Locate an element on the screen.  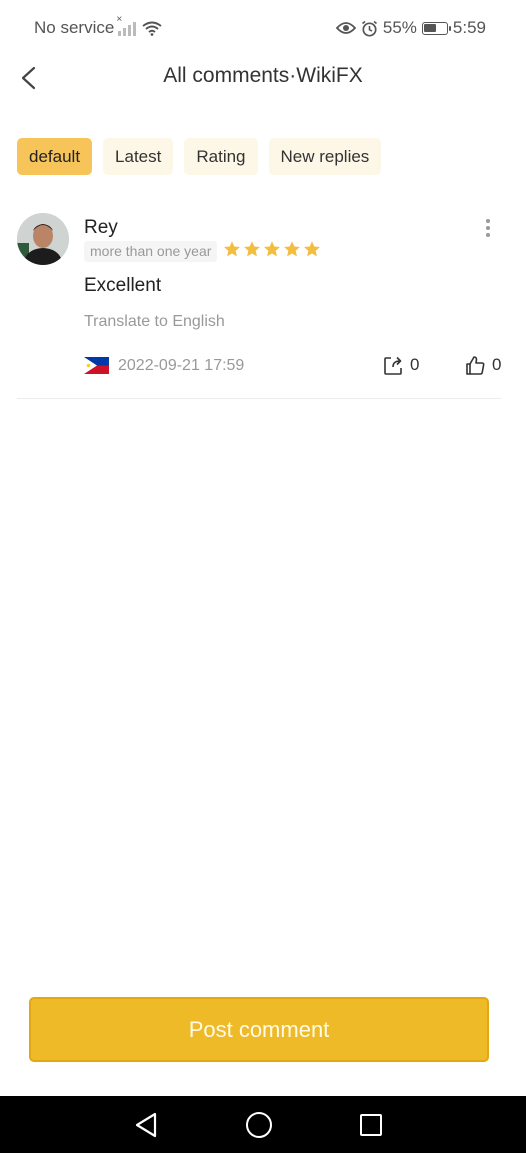
tab-rating: Rating is located at coordinates (221, 156).